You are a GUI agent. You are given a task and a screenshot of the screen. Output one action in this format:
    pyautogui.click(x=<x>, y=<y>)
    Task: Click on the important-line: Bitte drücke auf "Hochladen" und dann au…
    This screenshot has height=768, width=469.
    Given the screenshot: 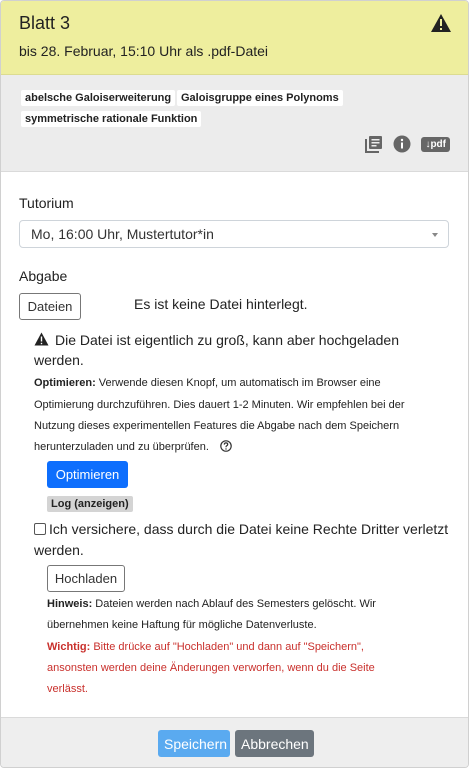 What is the action you would take?
    pyautogui.click(x=228, y=647)
    